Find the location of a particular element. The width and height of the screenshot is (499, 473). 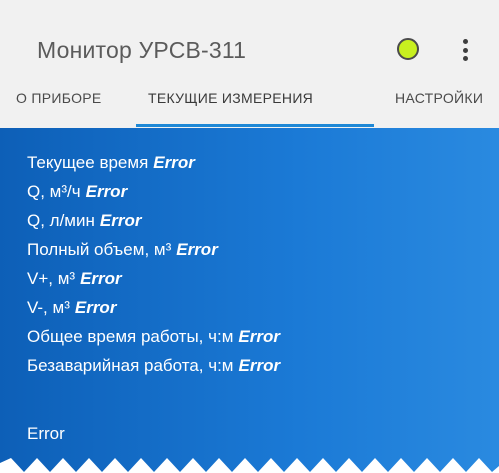

measurement-label: Полный объем, м³ is located at coordinates (99, 249).